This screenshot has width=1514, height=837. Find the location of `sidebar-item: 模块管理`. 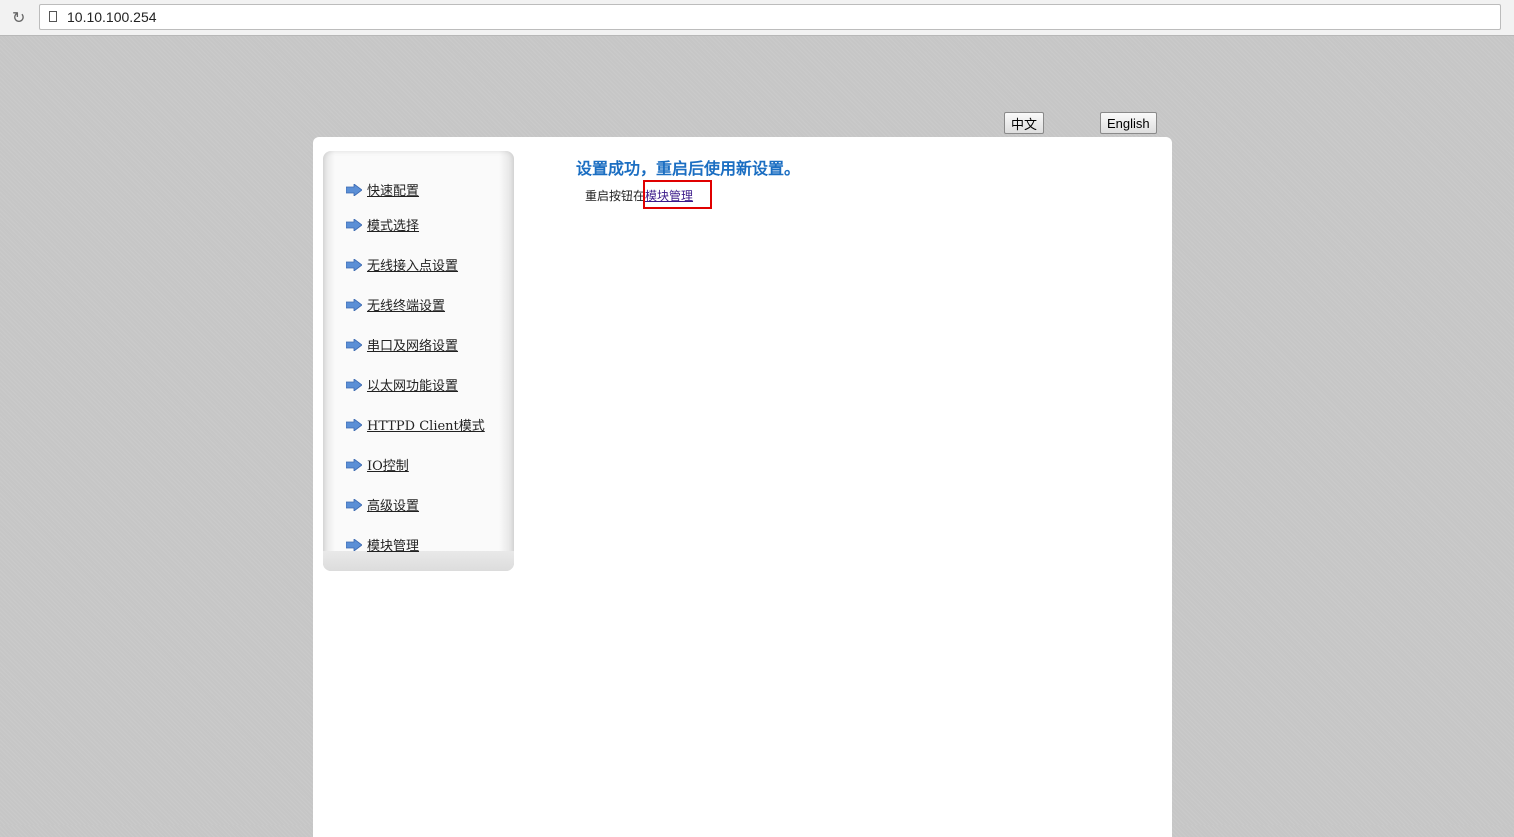

sidebar-item: 模块管理 is located at coordinates (382, 544).